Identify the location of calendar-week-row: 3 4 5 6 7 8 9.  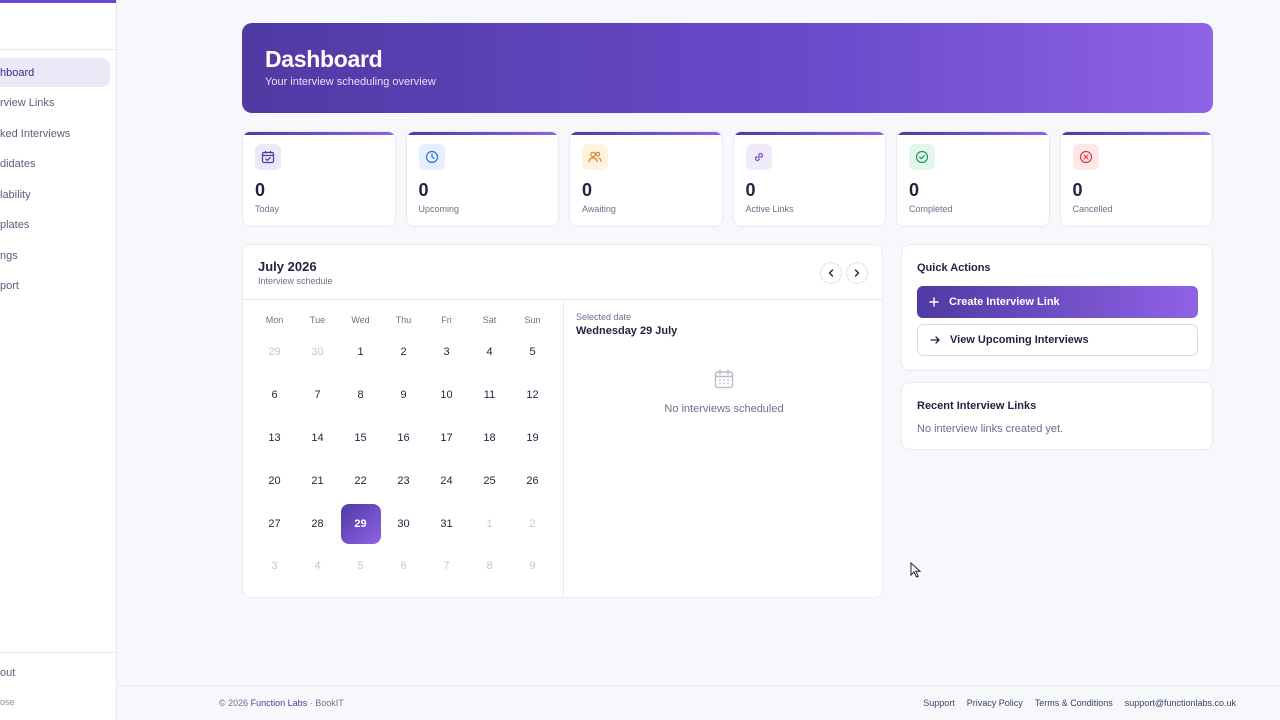
(403, 566).